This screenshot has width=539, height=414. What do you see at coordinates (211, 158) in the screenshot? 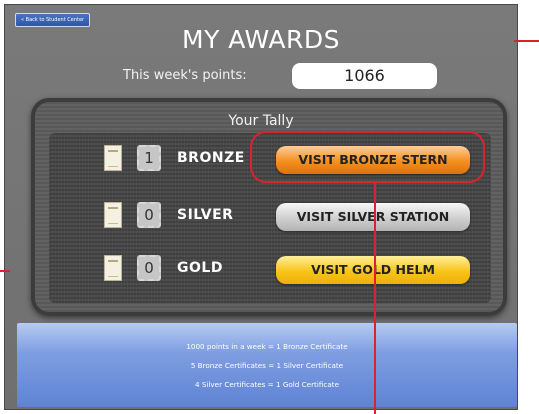
I see `bronze-tier-label: BRONZE` at bounding box center [211, 158].